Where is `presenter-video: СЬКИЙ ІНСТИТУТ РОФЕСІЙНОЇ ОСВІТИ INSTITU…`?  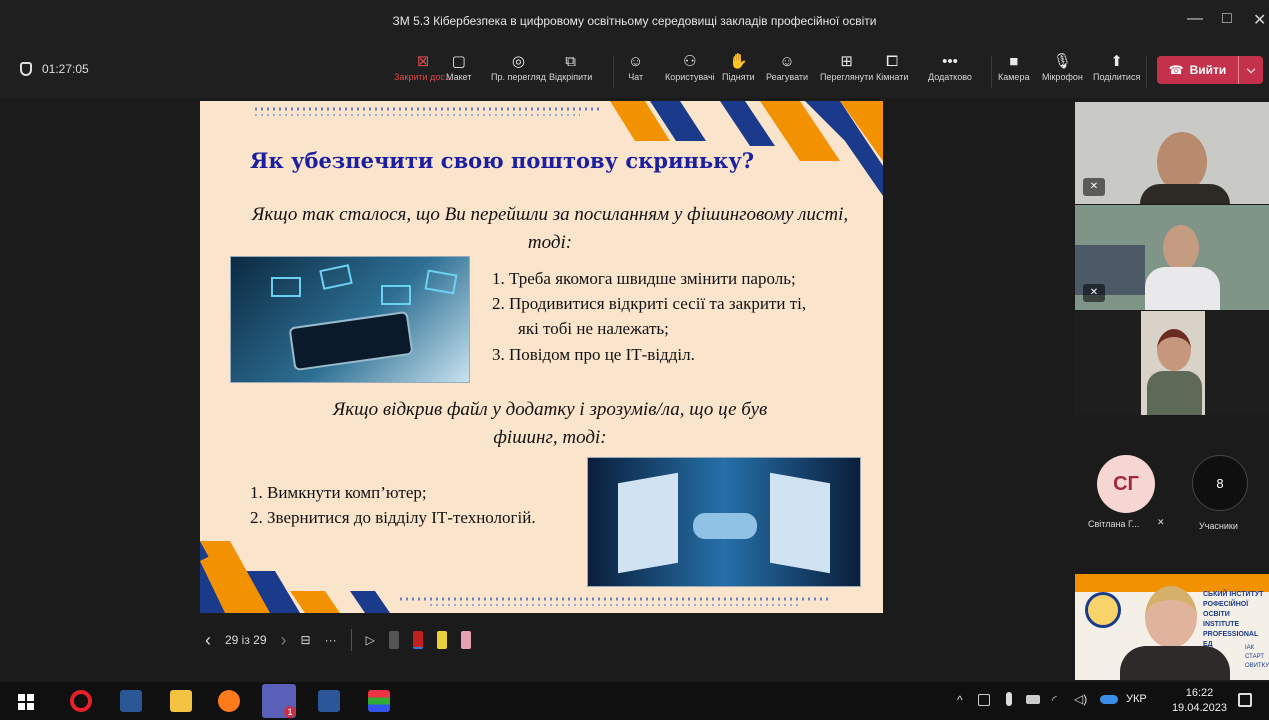 presenter-video: СЬКИЙ ІНСТИТУТ РОФЕСІЙНОЇ ОСВІТИ INSTITU… is located at coordinates (1172, 627).